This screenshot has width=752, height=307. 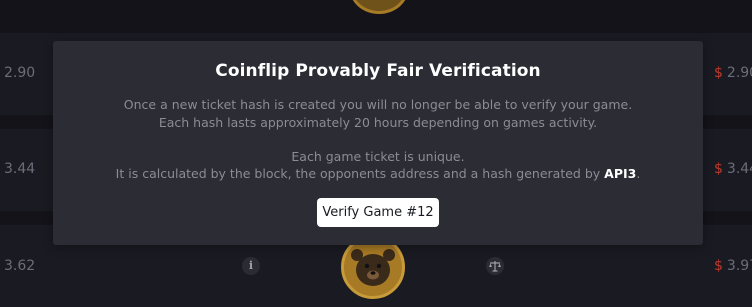 I want to click on row-amount: 3.44, so click(x=739, y=169).